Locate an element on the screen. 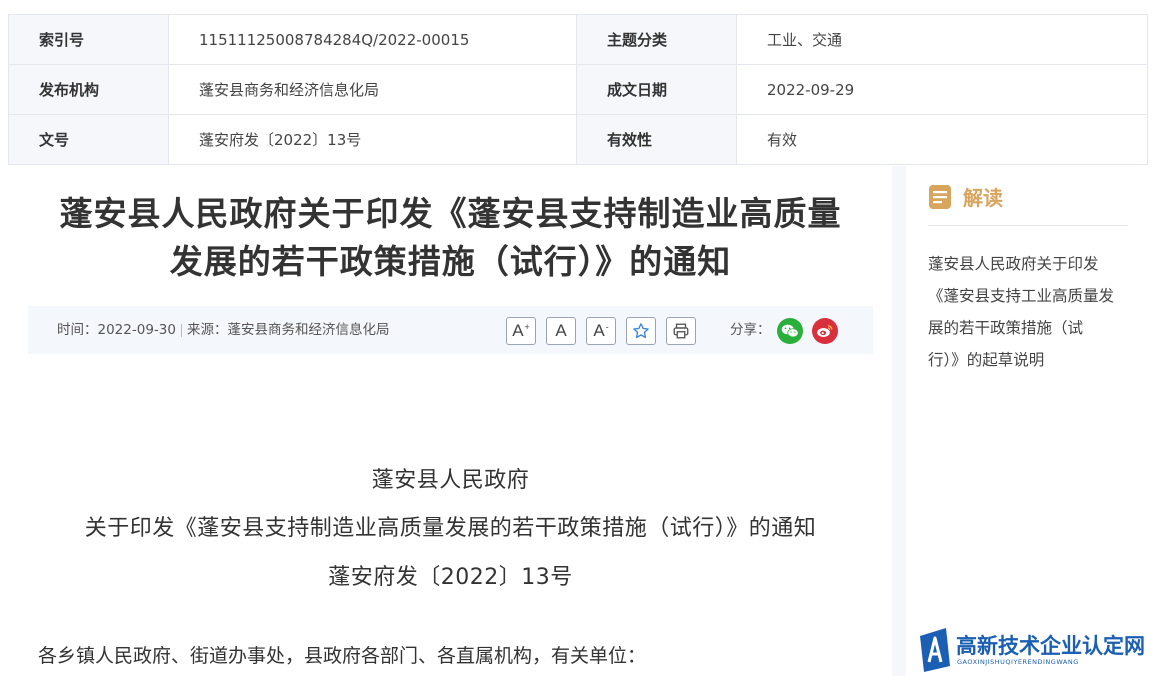 This screenshot has height=676, width=1163. article-info: 时间：2022-09-30 来源：蓬安县商务和经济信息化局 is located at coordinates (223, 330).